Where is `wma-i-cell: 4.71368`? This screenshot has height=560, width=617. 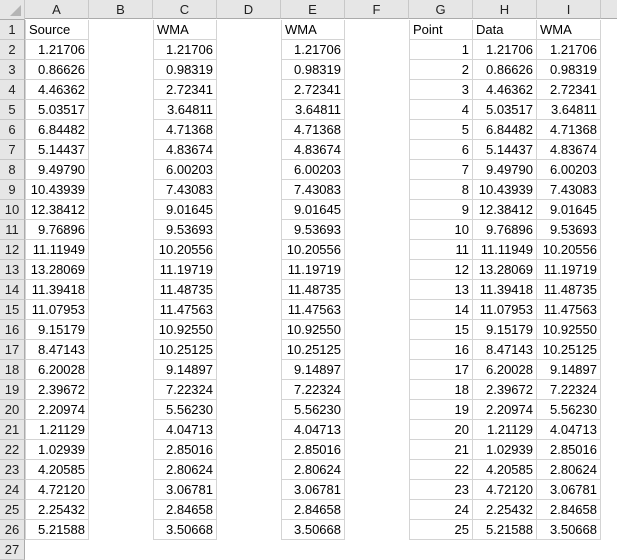 wma-i-cell: 4.71368 is located at coordinates (569, 130).